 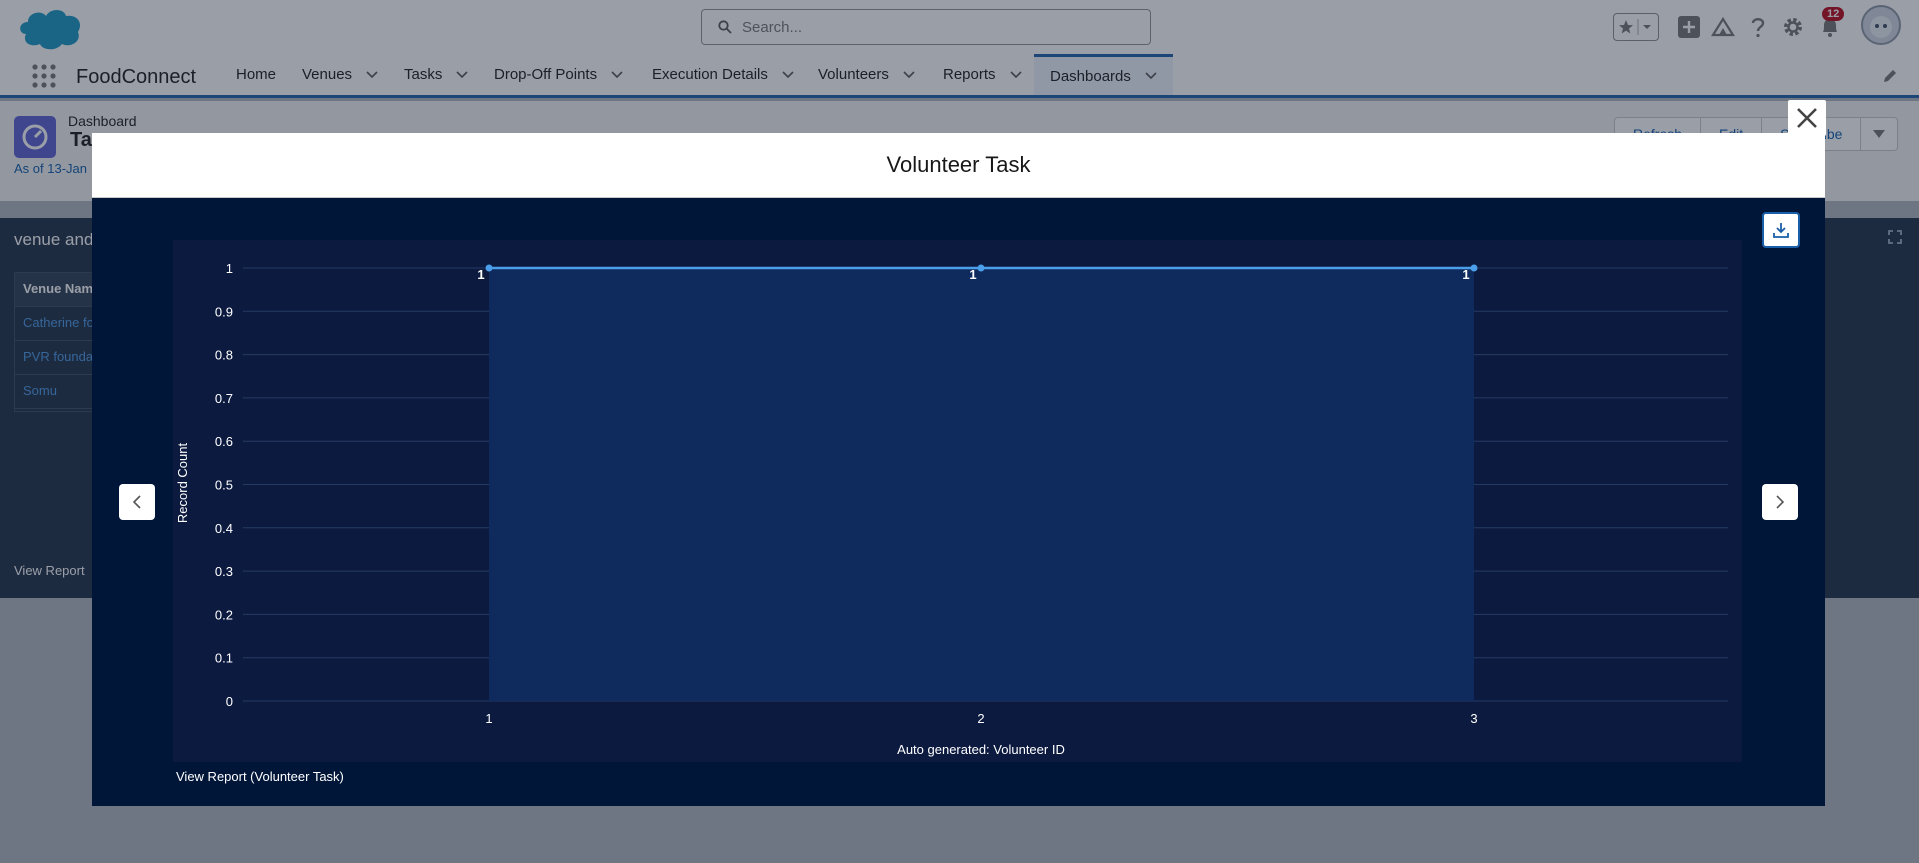 I want to click on x-tick-label: 1, so click(x=488, y=718).